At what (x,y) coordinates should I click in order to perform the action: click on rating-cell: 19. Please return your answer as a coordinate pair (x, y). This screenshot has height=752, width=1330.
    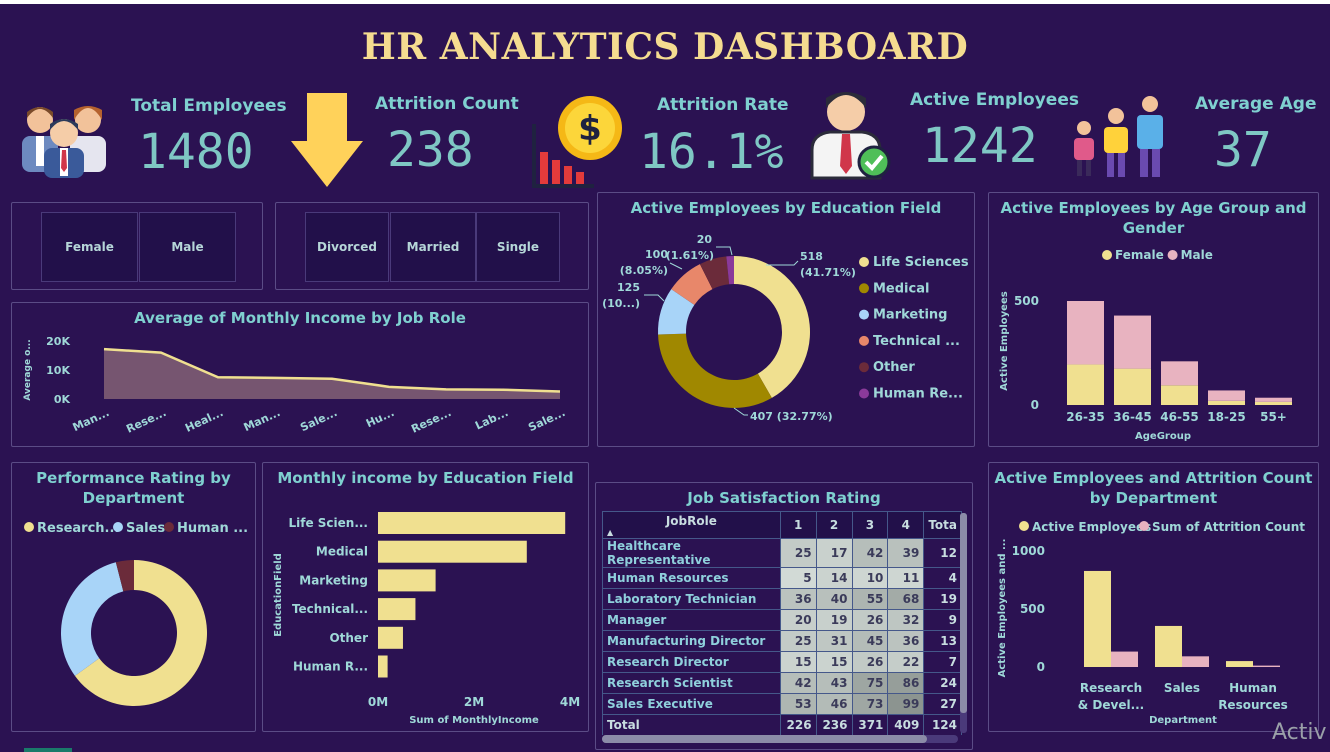
    Looking at the image, I should click on (834, 620).